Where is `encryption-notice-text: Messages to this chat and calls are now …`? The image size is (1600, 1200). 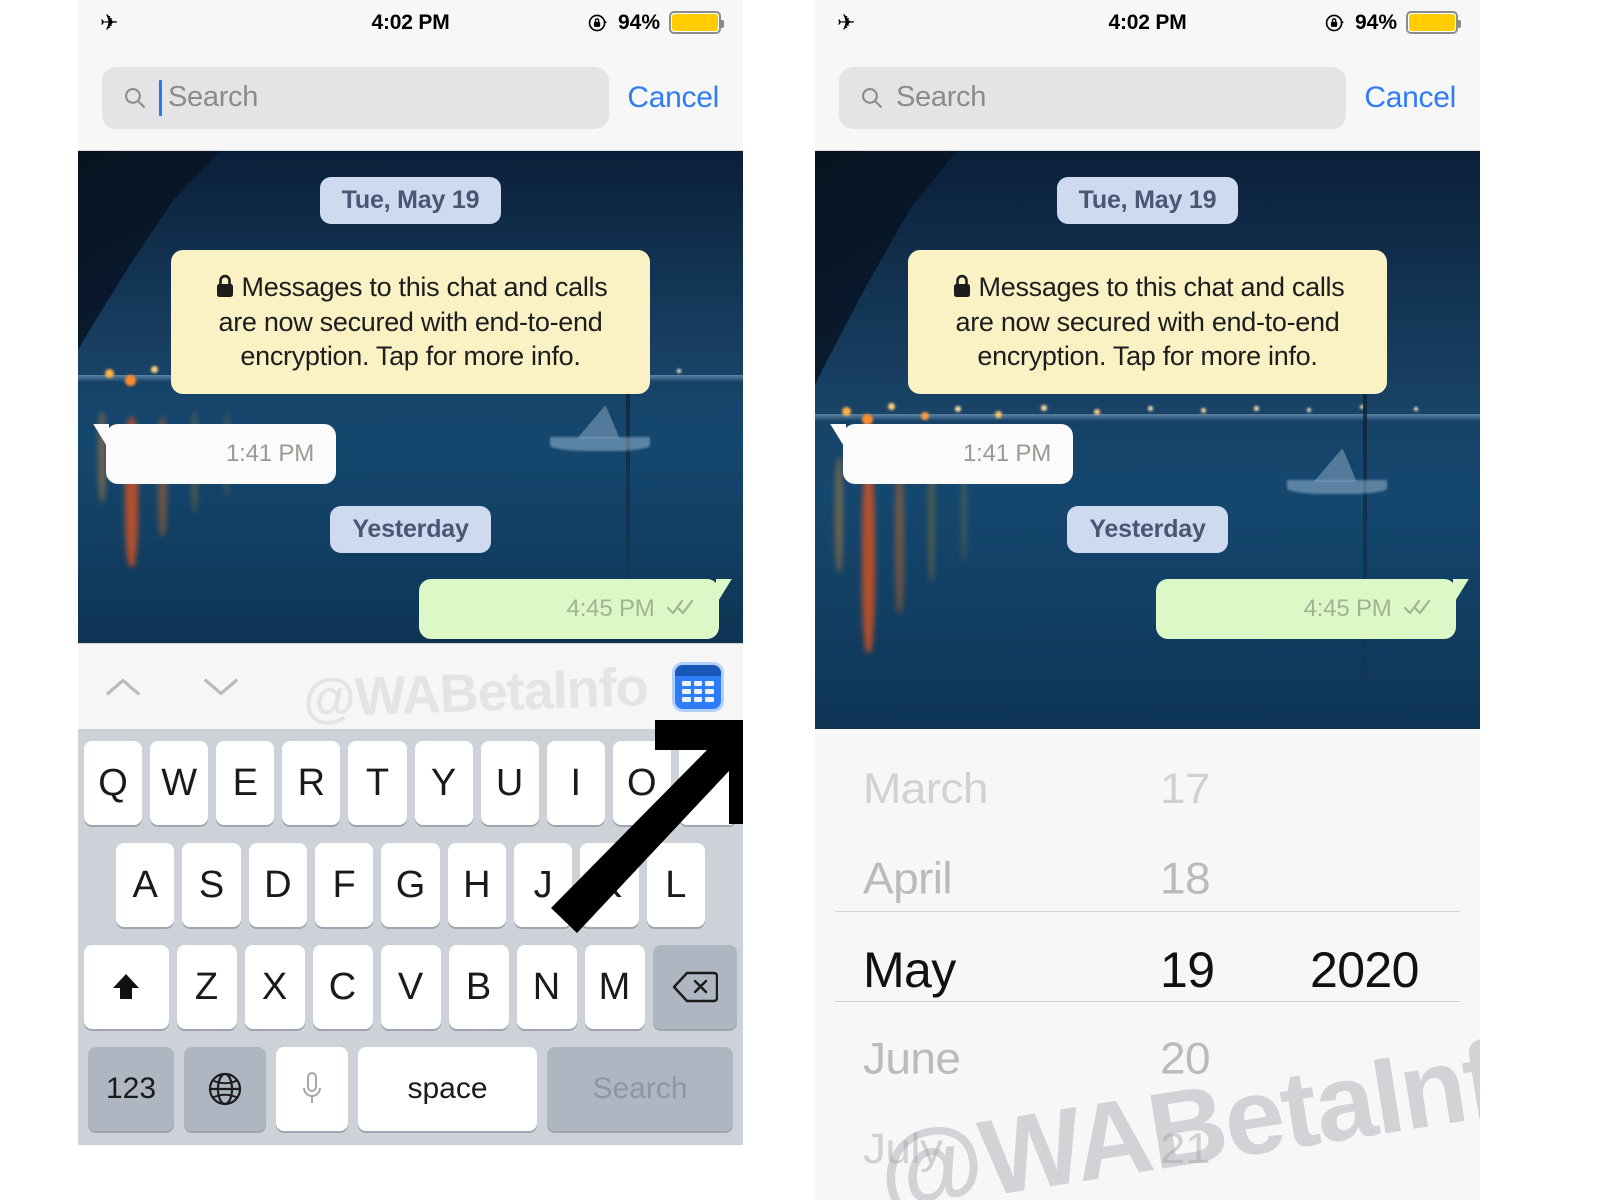
encryption-notice-text: Messages to this chat and calls are now … is located at coordinates (1150, 322).